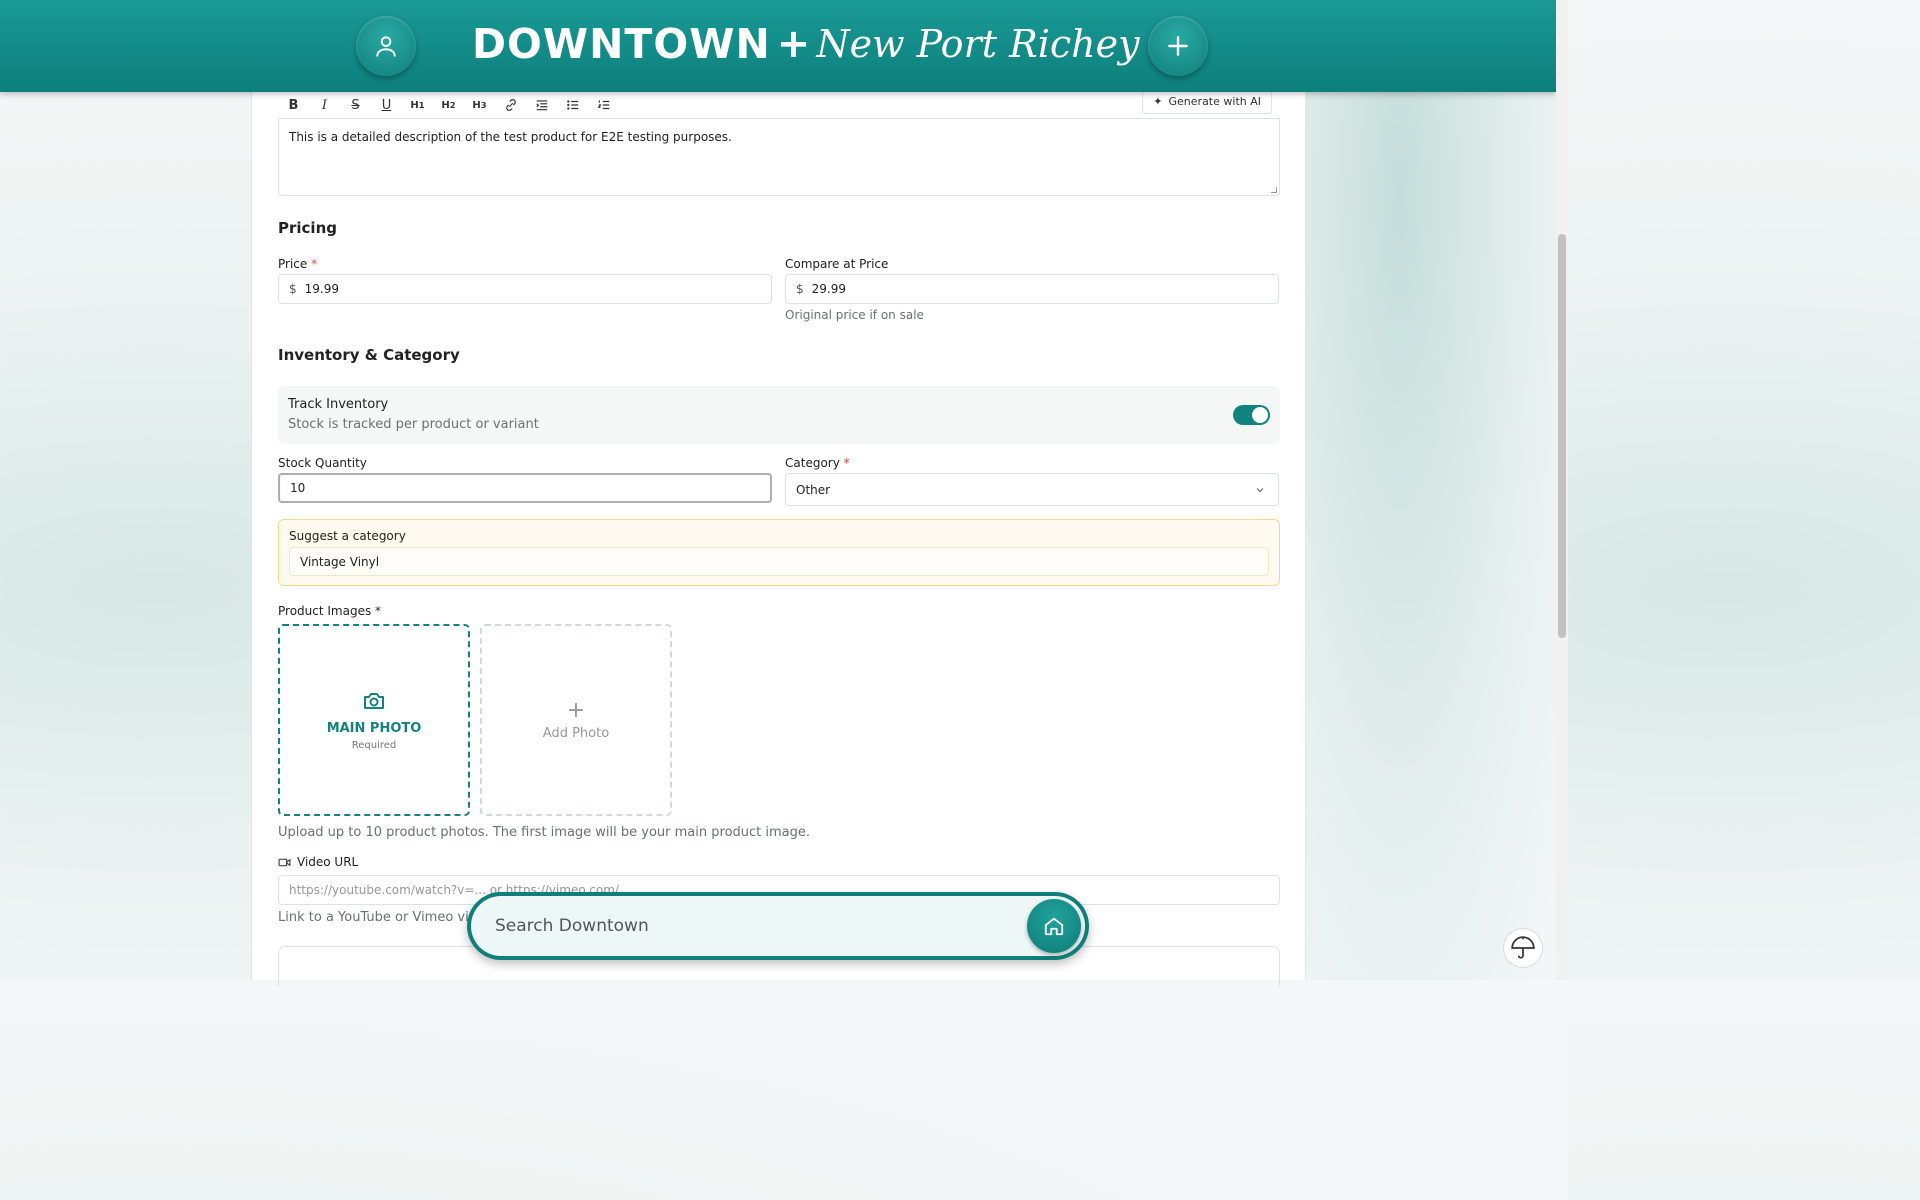 This screenshot has width=1920, height=1200. What do you see at coordinates (369, 355) in the screenshot?
I see `inventory-title: Inventory & Category` at bounding box center [369, 355].